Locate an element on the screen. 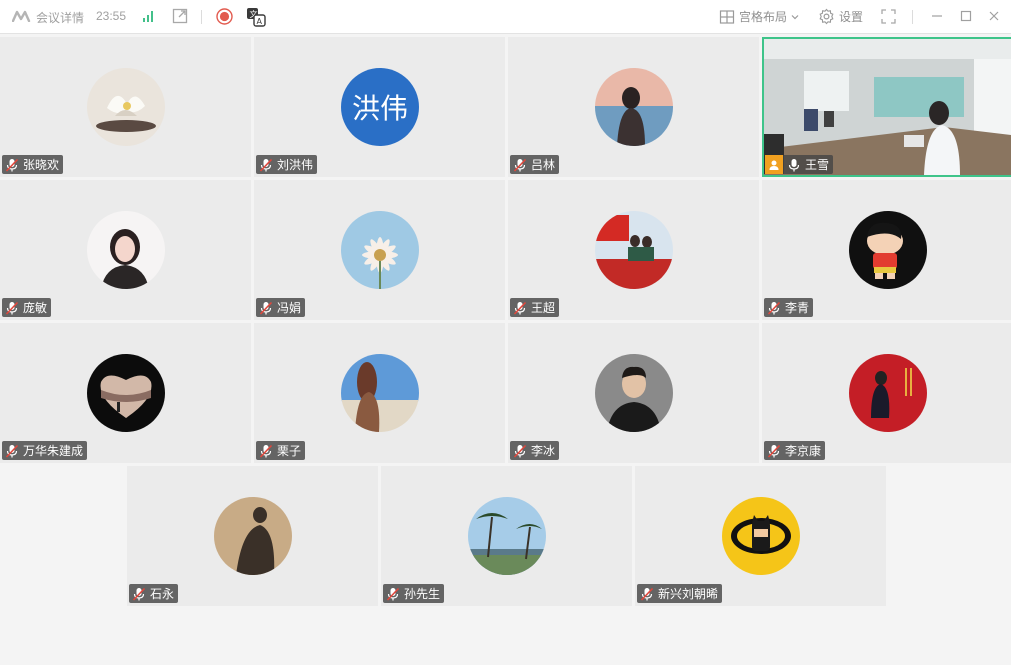  participant-tile-active-speaker: 王雪 is located at coordinates (886, 107).